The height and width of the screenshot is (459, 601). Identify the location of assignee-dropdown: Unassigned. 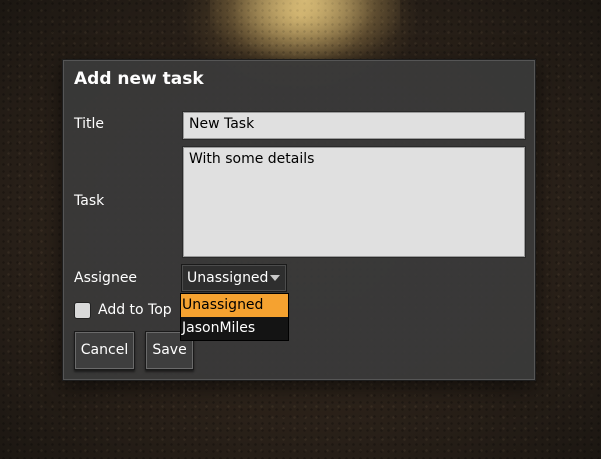
(234, 278).